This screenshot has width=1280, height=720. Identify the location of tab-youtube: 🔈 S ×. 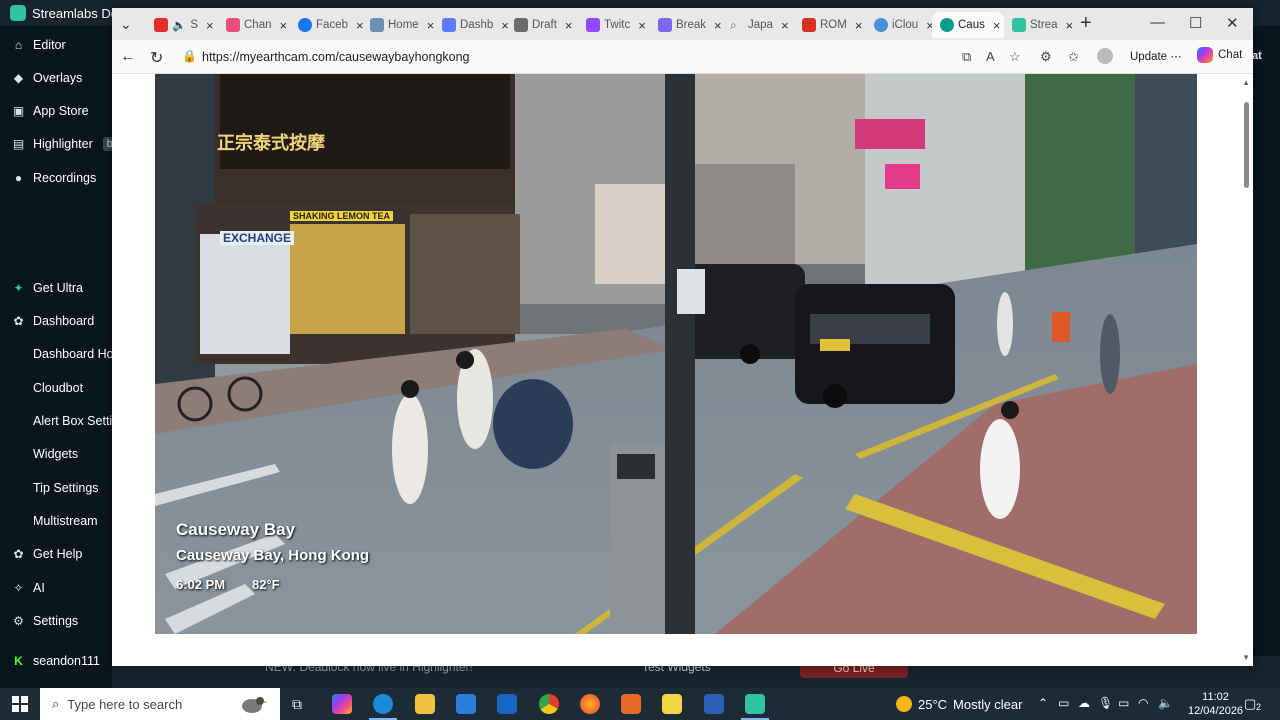
(182, 25).